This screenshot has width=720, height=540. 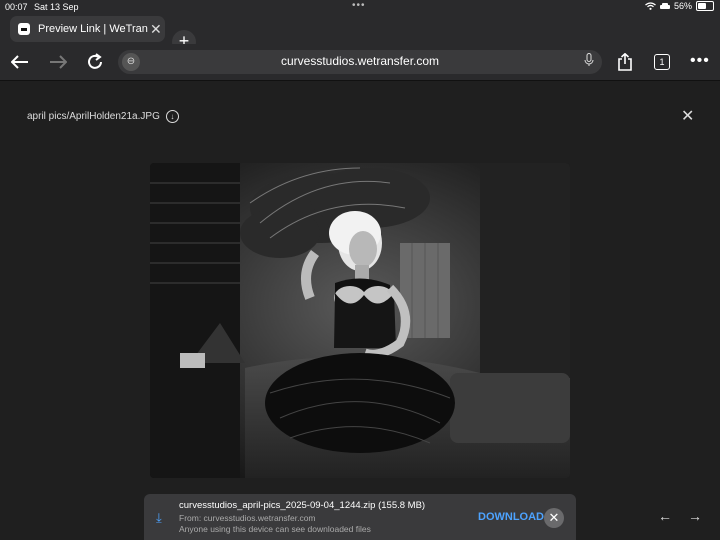 What do you see at coordinates (159, 517) in the screenshot?
I see `download-arrow-icon: ⤓` at bounding box center [159, 517].